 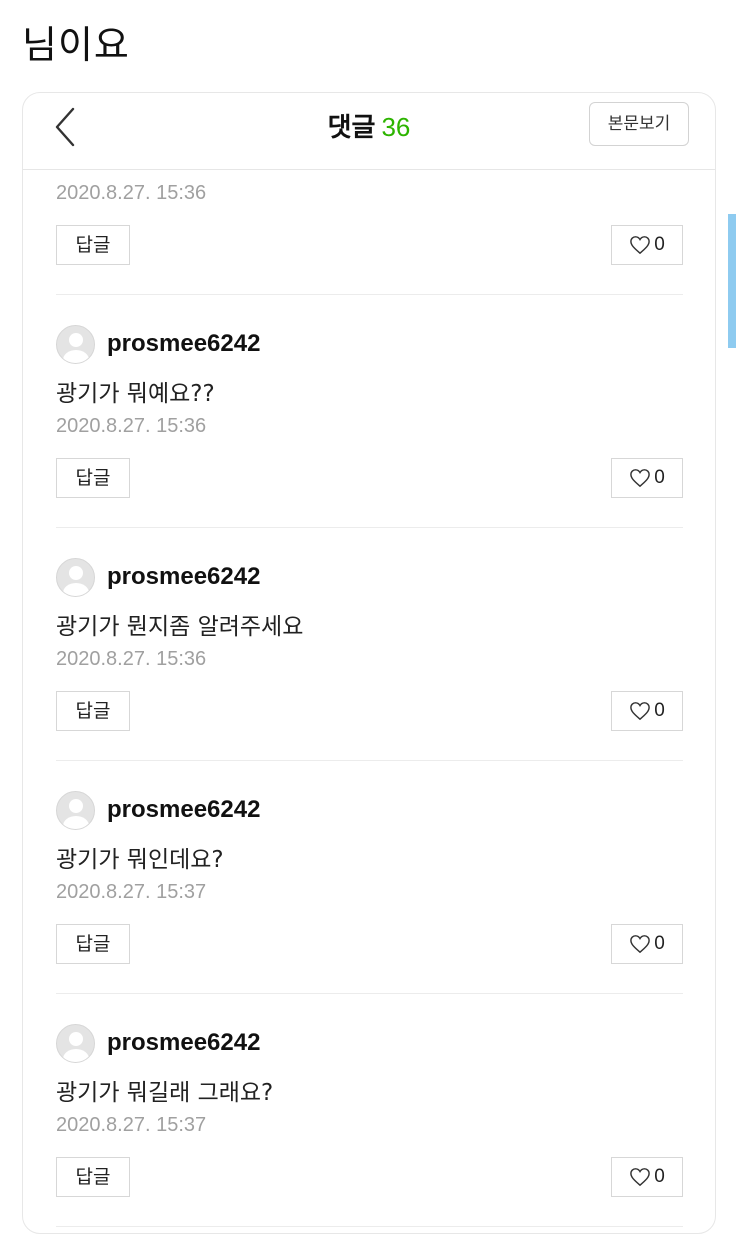 I want to click on comment-count: 36, so click(x=396, y=127).